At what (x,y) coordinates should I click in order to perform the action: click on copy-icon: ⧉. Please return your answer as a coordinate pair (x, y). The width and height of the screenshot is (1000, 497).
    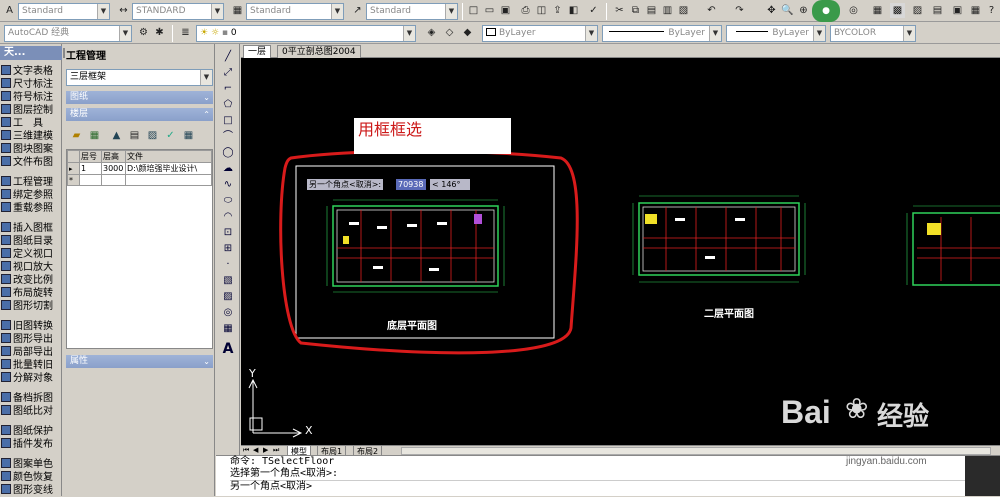
    Looking at the image, I should click on (635, 10).